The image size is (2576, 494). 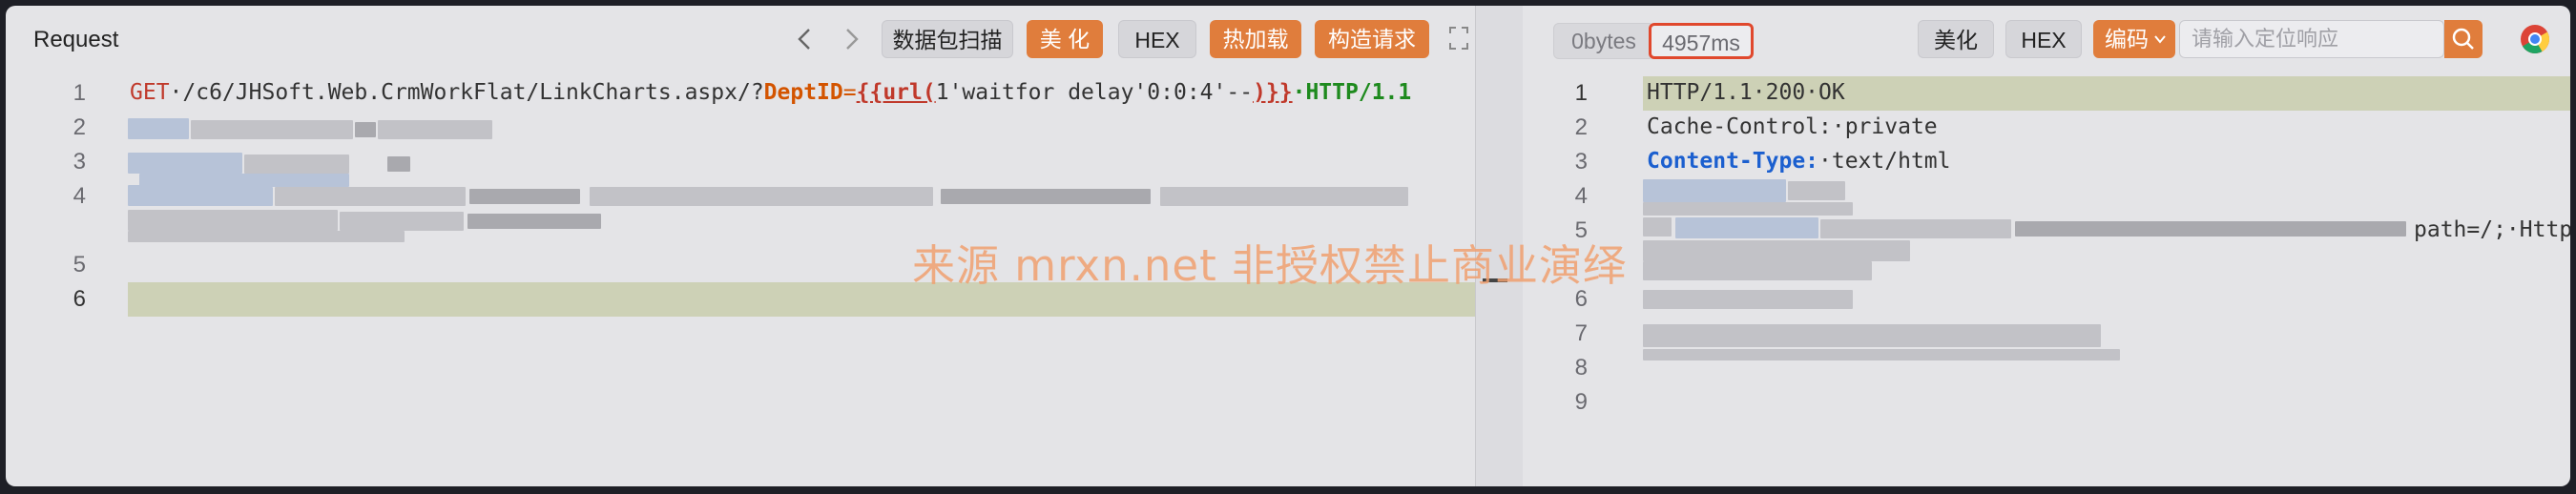 What do you see at coordinates (2535, 39) in the screenshot?
I see `chrome-icon` at bounding box center [2535, 39].